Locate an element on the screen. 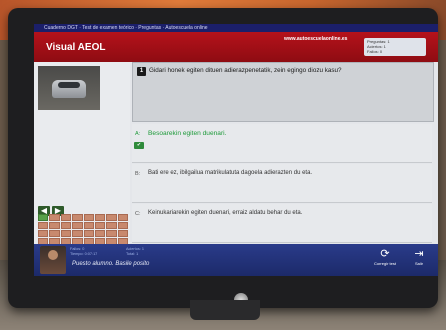 This screenshot has width=446, height=330. site-url: www.autoescuelaonline.es is located at coordinates (316, 39).